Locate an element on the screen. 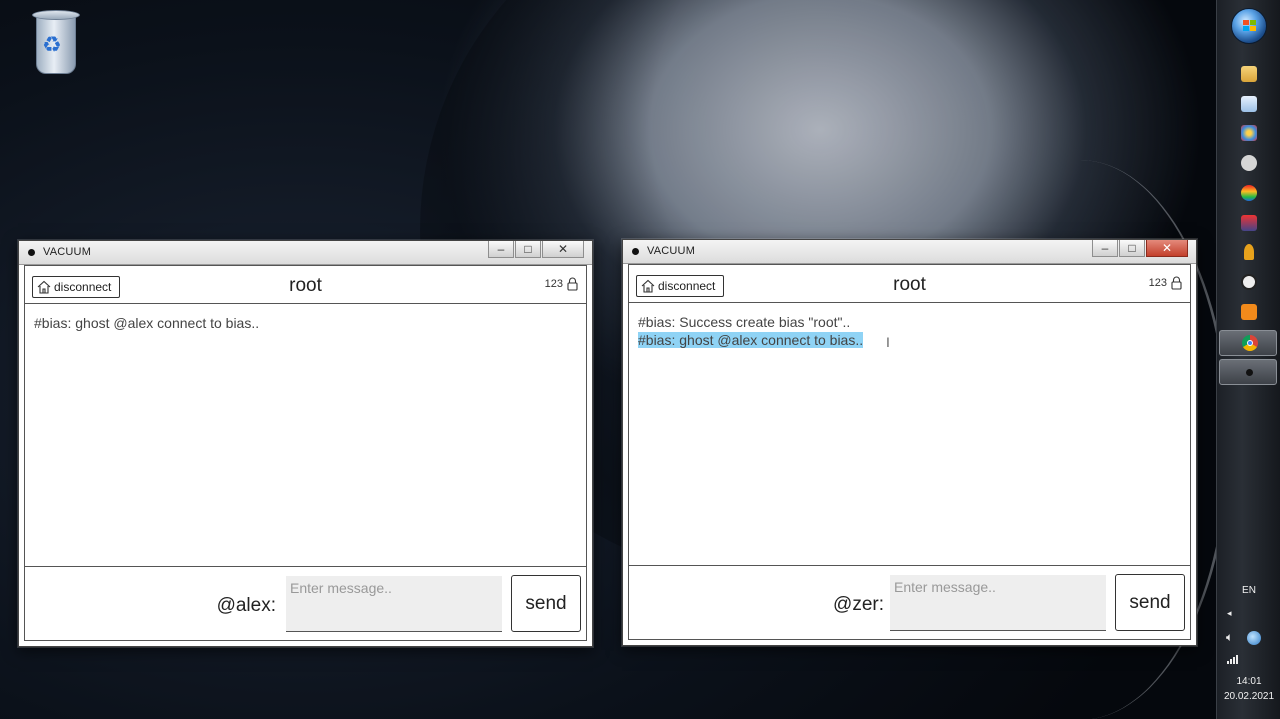  taskbar-vacuum-button is located at coordinates (1248, 372).